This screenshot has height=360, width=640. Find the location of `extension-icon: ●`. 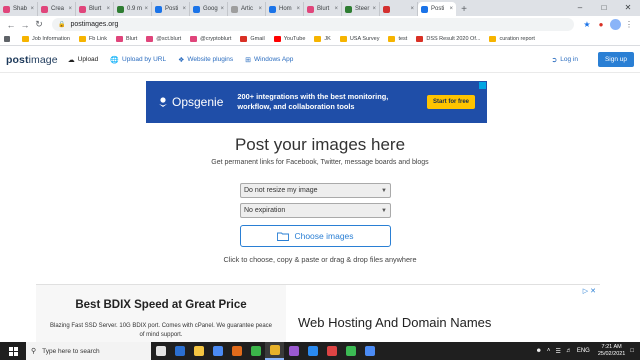

extension-icon: ● is located at coordinates (601, 25).